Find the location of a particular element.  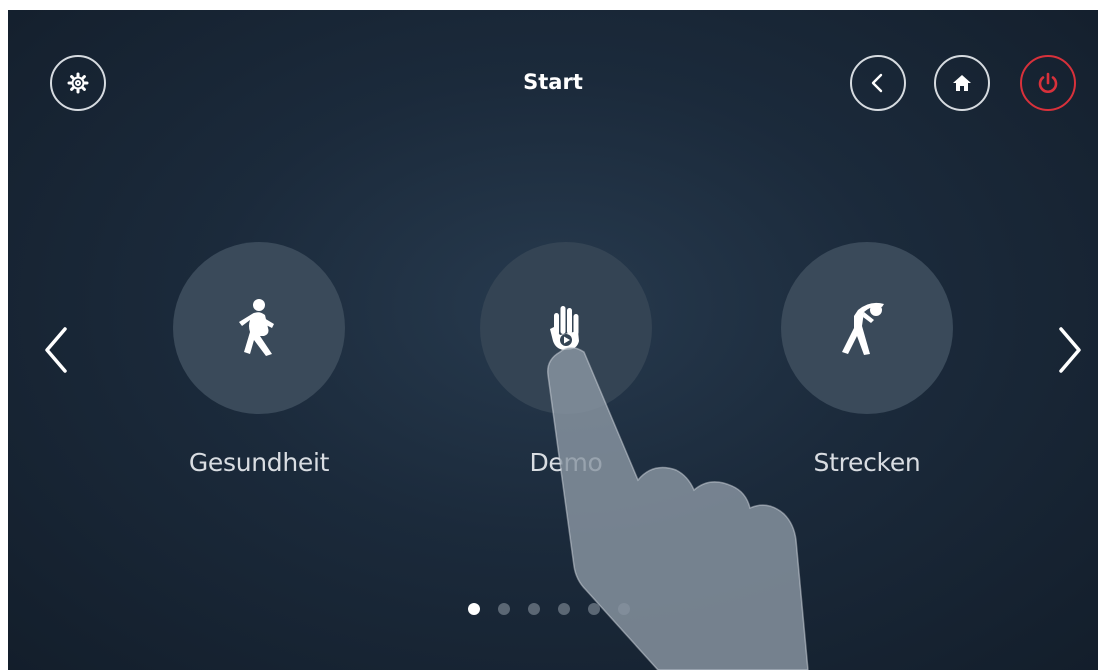

home-icon is located at coordinates (962, 83).